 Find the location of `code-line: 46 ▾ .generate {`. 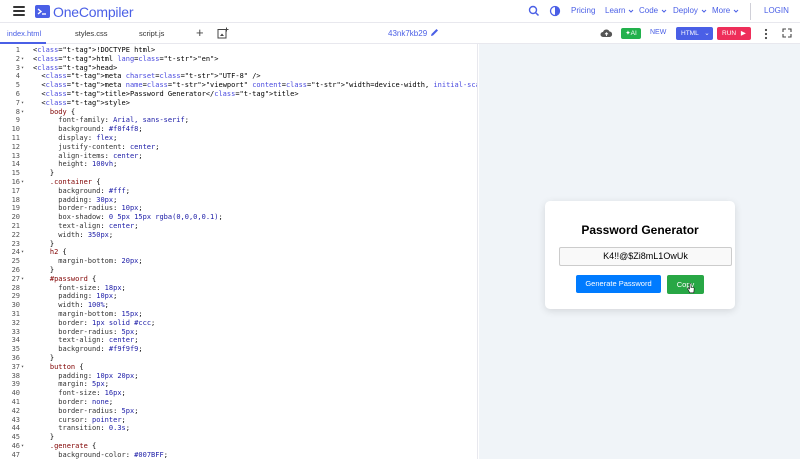

code-line: 46 ▾ .generate { is located at coordinates (238, 446).